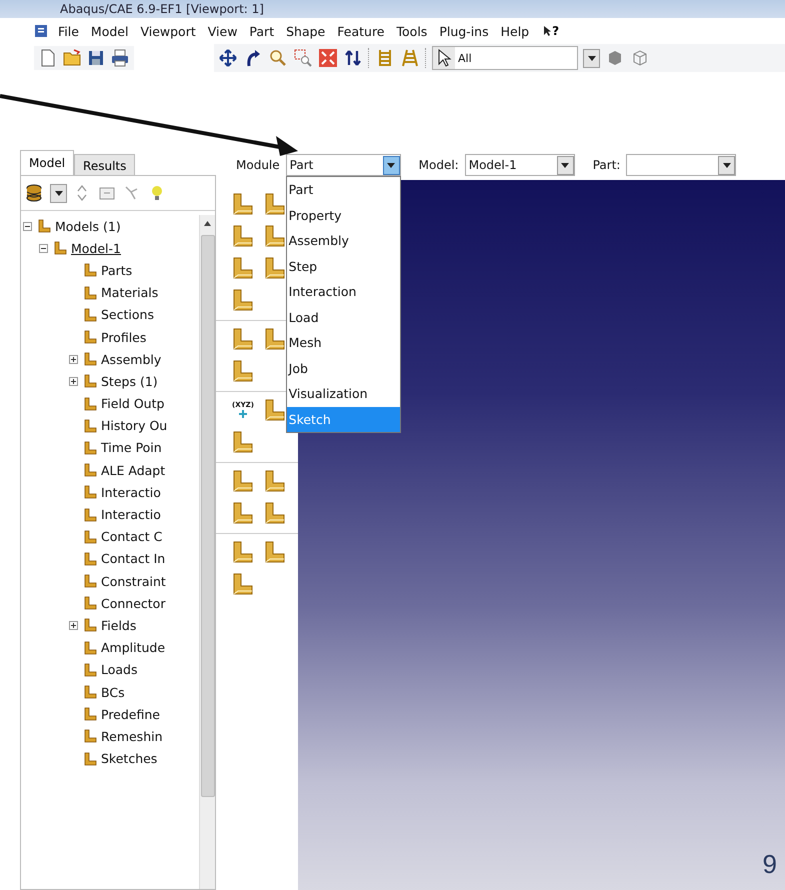 The width and height of the screenshot is (785, 890). I want to click on menu-item: Part, so click(261, 31).